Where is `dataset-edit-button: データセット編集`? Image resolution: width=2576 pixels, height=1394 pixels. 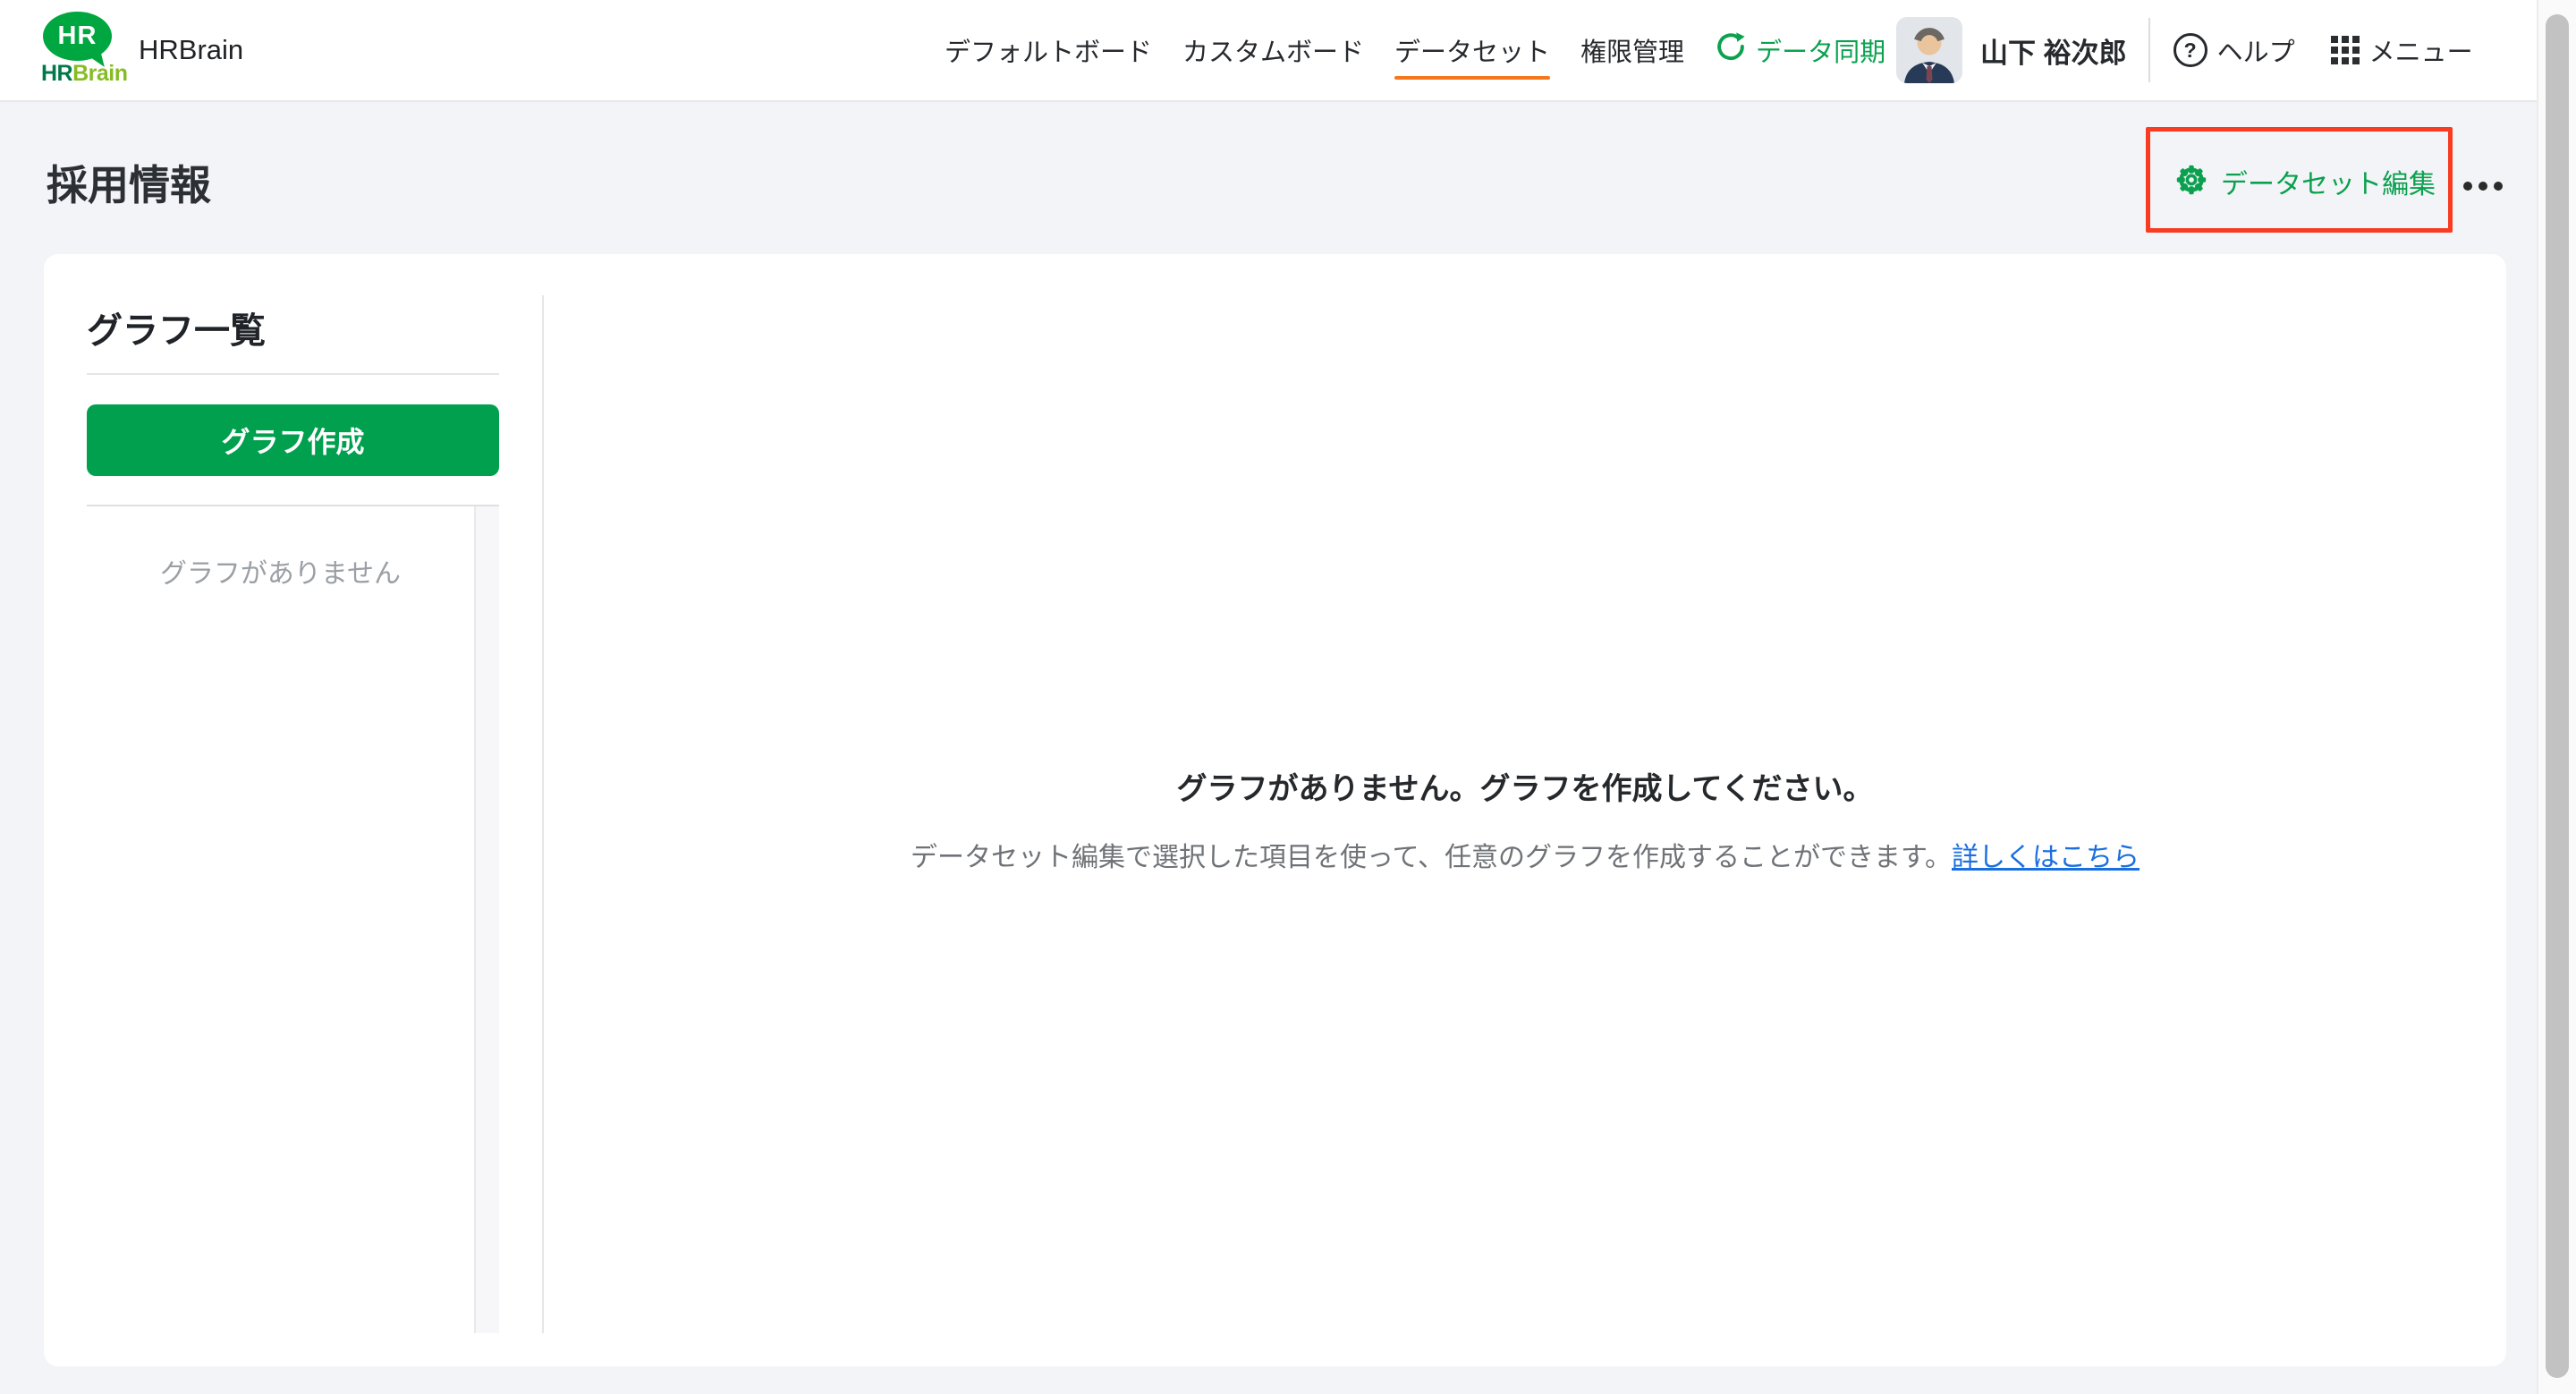 dataset-edit-button: データセット編集 is located at coordinates (2305, 182).